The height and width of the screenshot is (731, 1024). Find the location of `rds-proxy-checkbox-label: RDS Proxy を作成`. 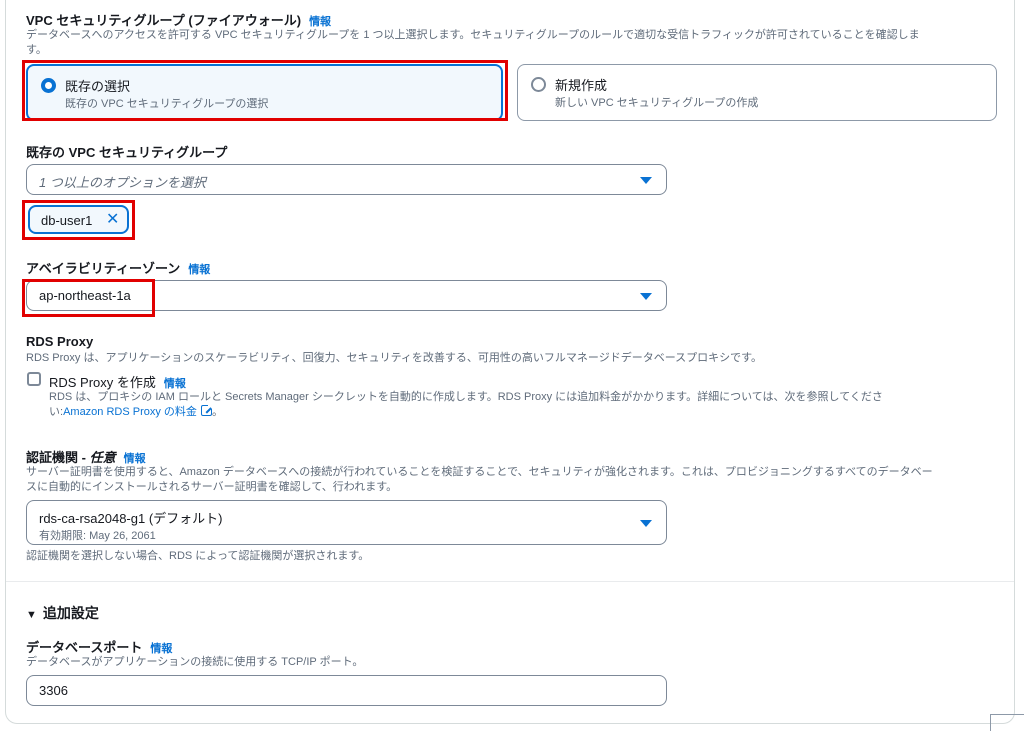

rds-proxy-checkbox-label: RDS Proxy を作成 is located at coordinates (102, 382).